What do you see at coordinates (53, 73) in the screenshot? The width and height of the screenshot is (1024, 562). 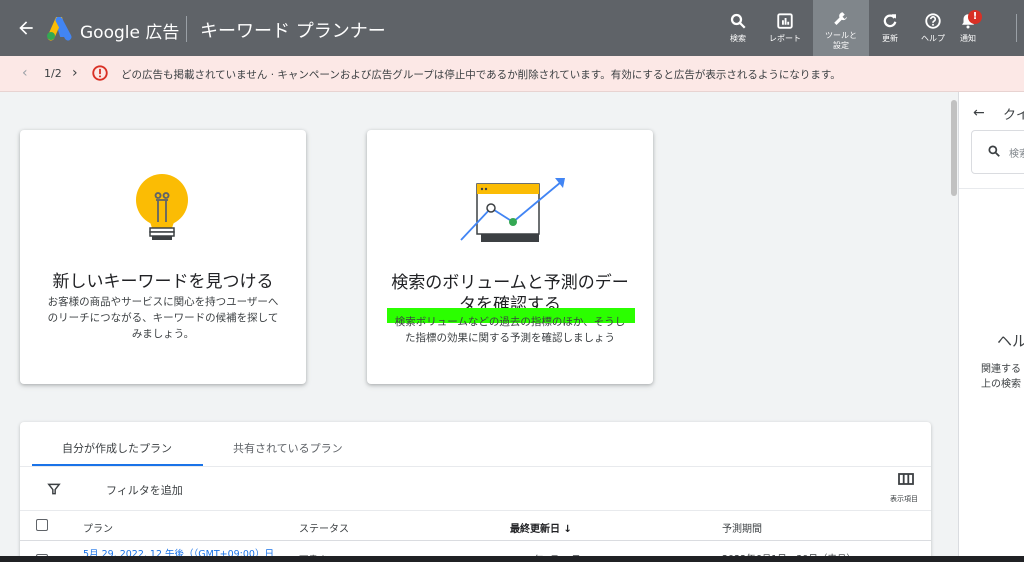 I see `alert-counter: 1/2` at bounding box center [53, 73].